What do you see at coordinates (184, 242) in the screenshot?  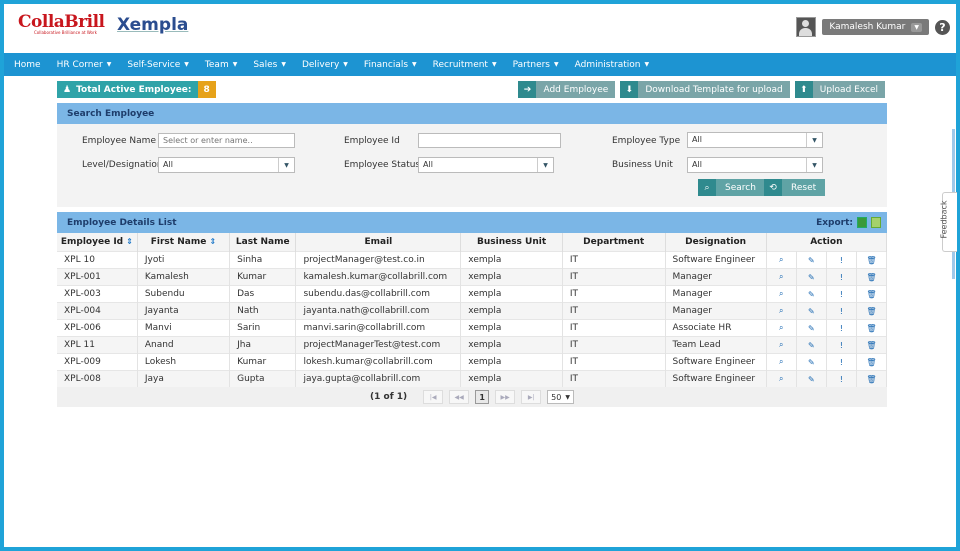 I see `col-first-name: First Name ⇕` at bounding box center [184, 242].